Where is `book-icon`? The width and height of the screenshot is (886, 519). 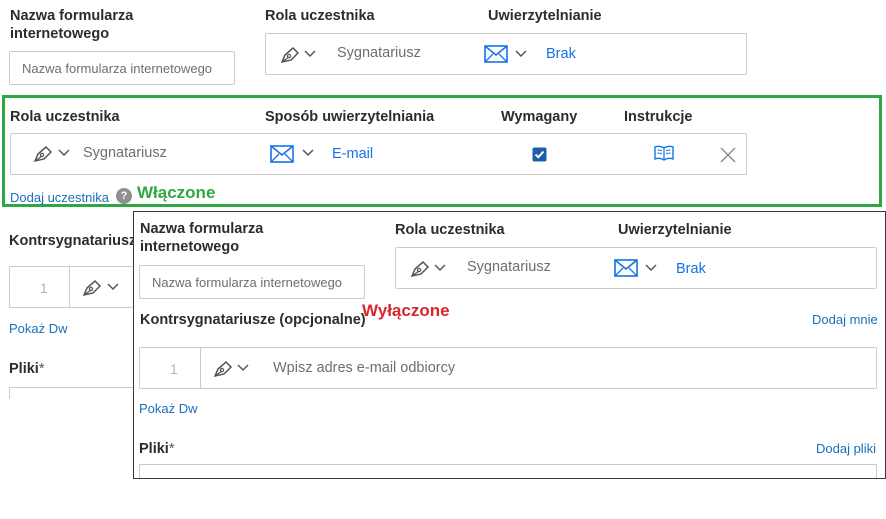 book-icon is located at coordinates (664, 153).